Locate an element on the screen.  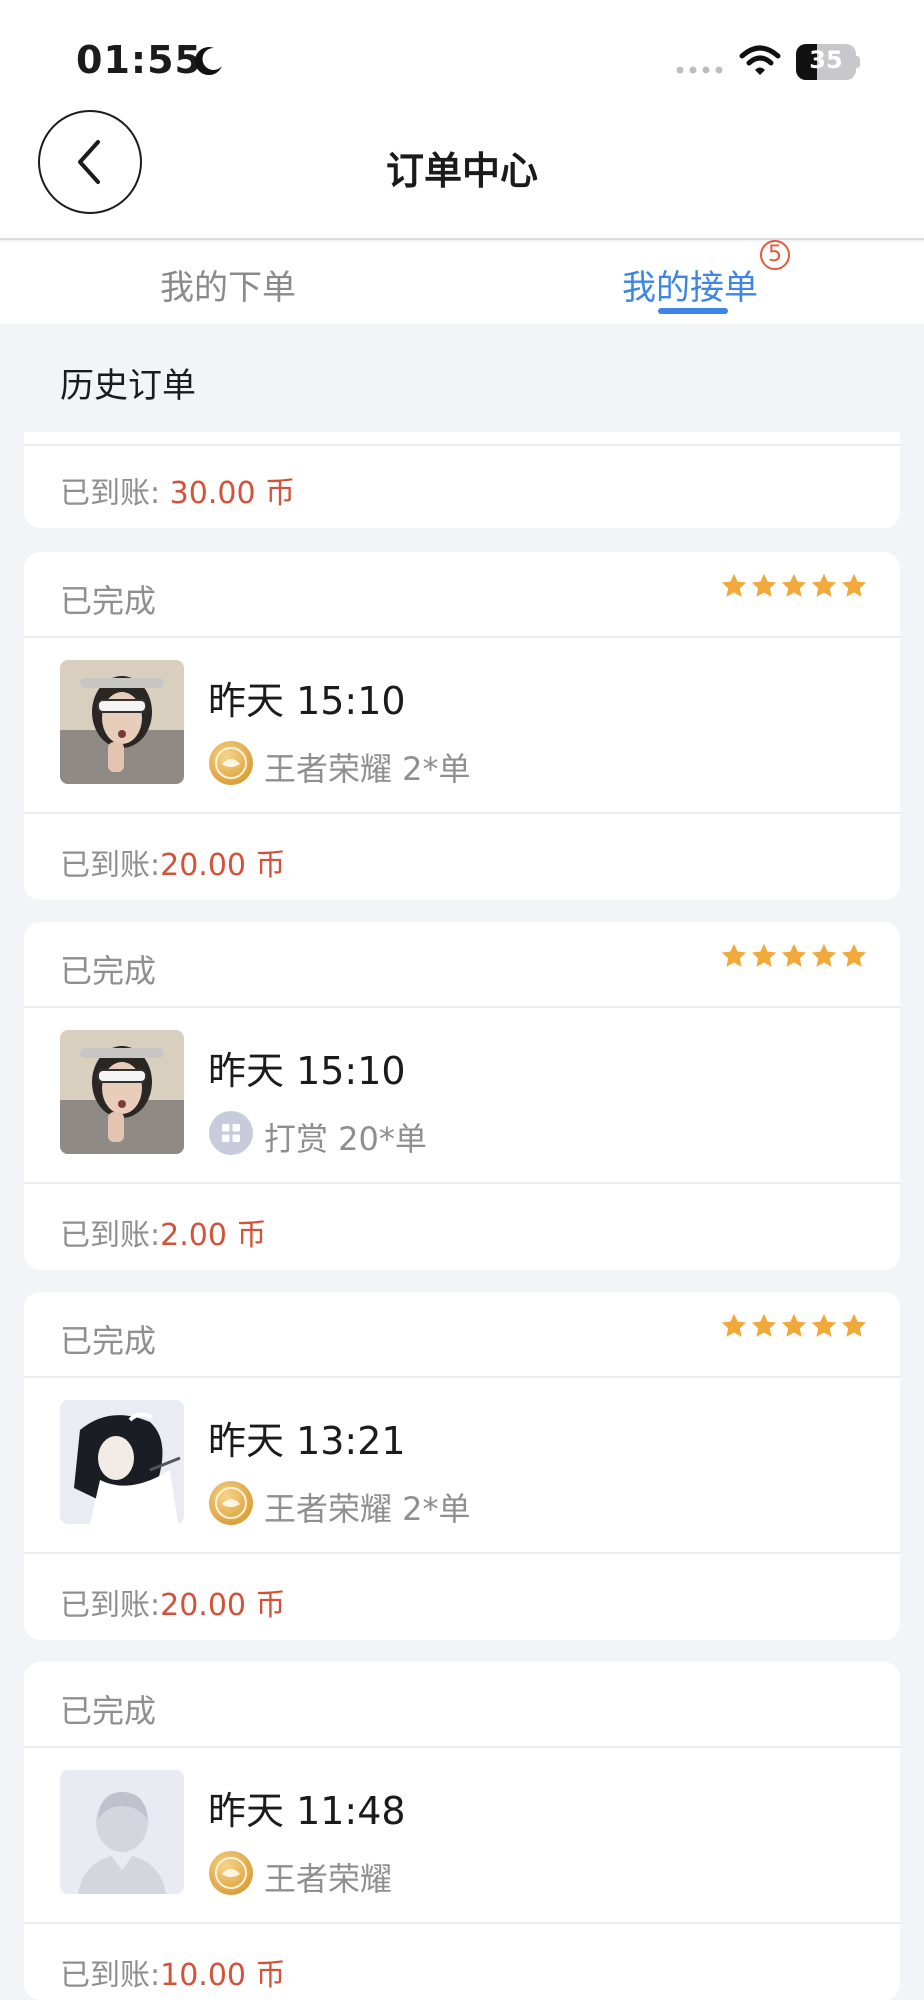
wifi-icon is located at coordinates (760, 60).